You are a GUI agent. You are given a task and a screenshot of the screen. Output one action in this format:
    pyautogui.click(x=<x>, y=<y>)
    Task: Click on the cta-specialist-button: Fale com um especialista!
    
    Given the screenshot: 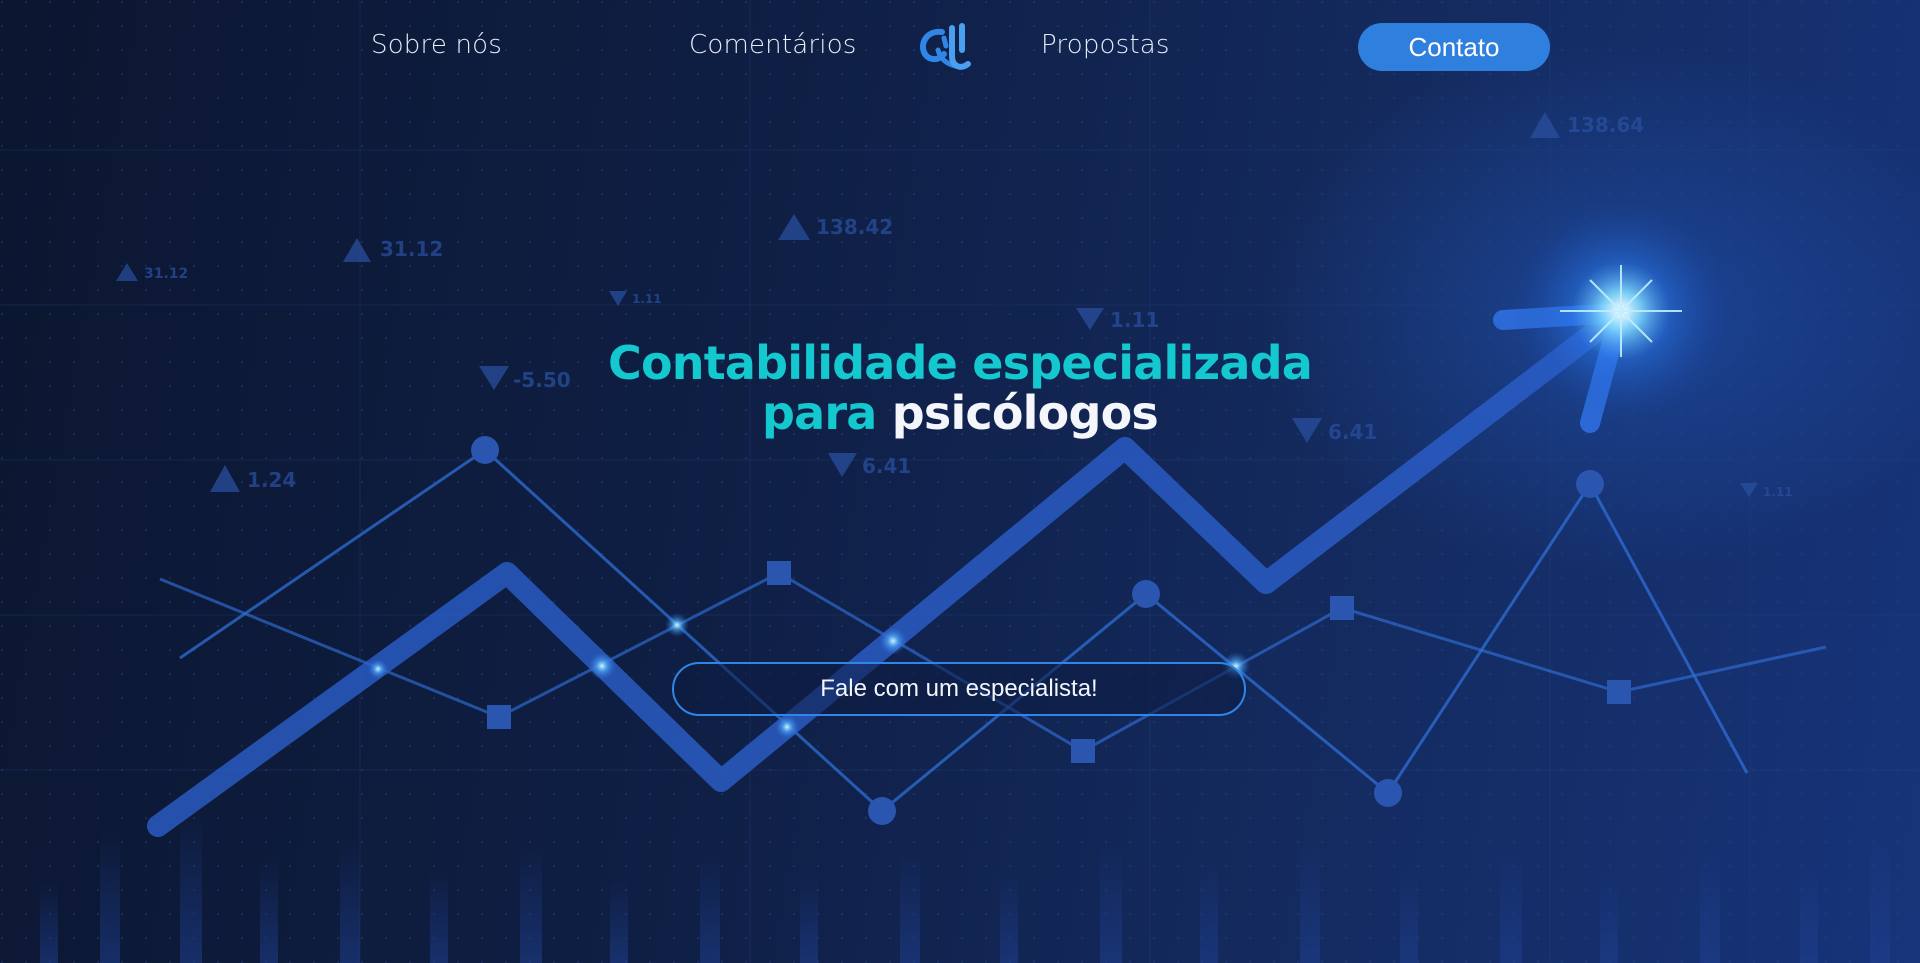 What is the action you would take?
    pyautogui.click(x=959, y=689)
    